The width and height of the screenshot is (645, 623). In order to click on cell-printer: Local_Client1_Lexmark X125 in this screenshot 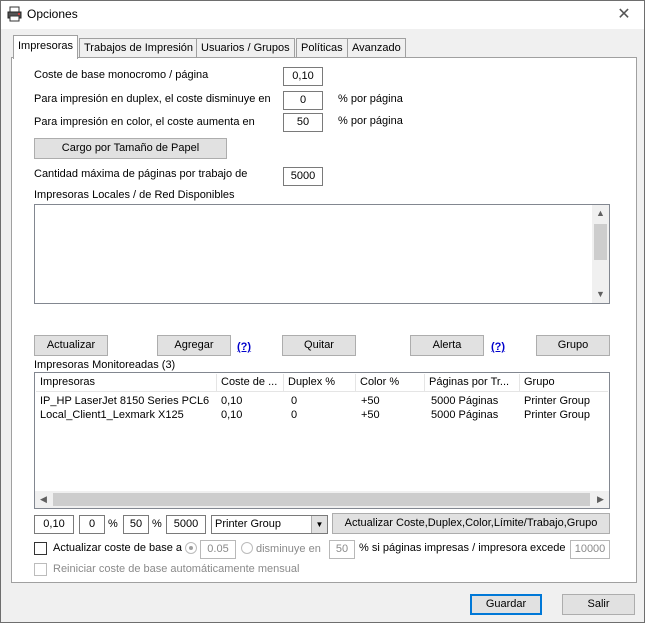, I will do `click(112, 415)`.